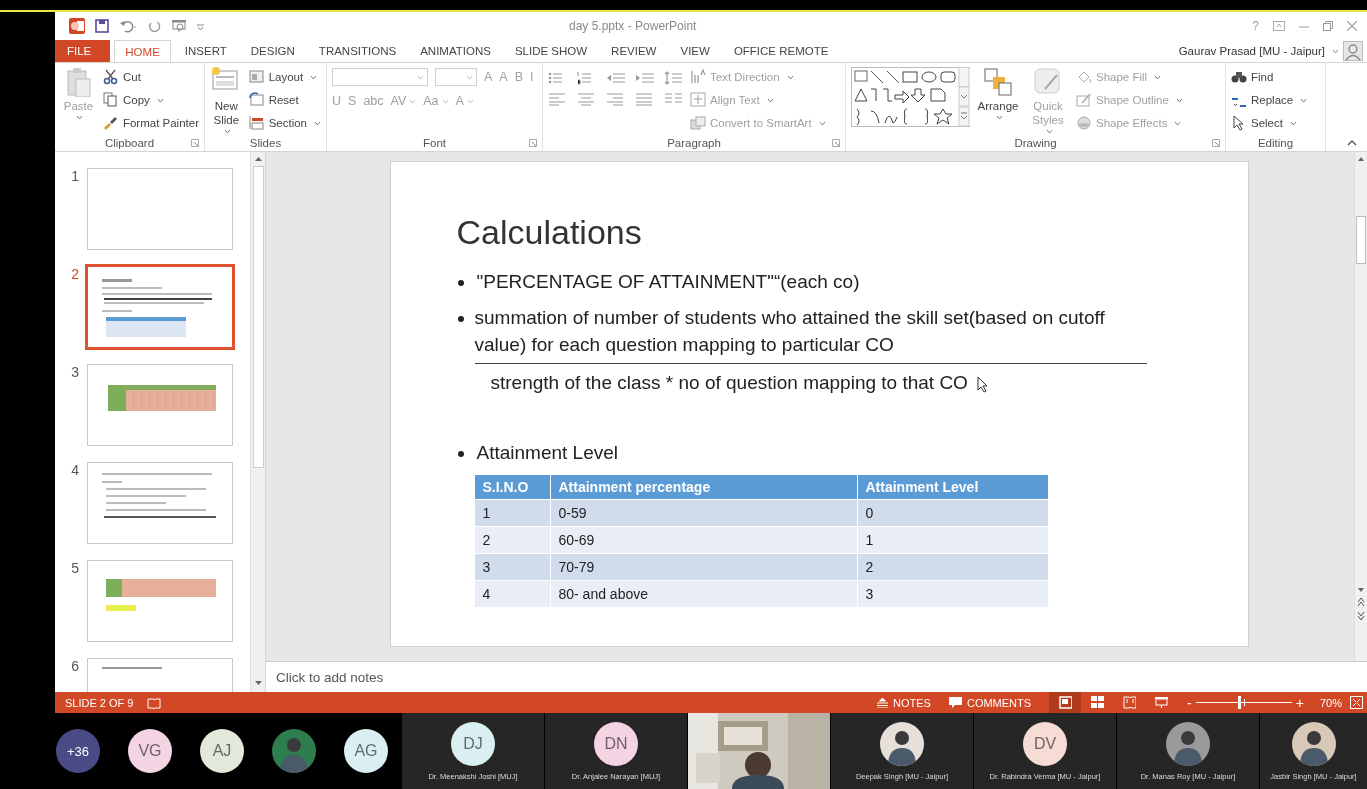  What do you see at coordinates (1269, 77) in the screenshot?
I see `ribbon-button: Find` at bounding box center [1269, 77].